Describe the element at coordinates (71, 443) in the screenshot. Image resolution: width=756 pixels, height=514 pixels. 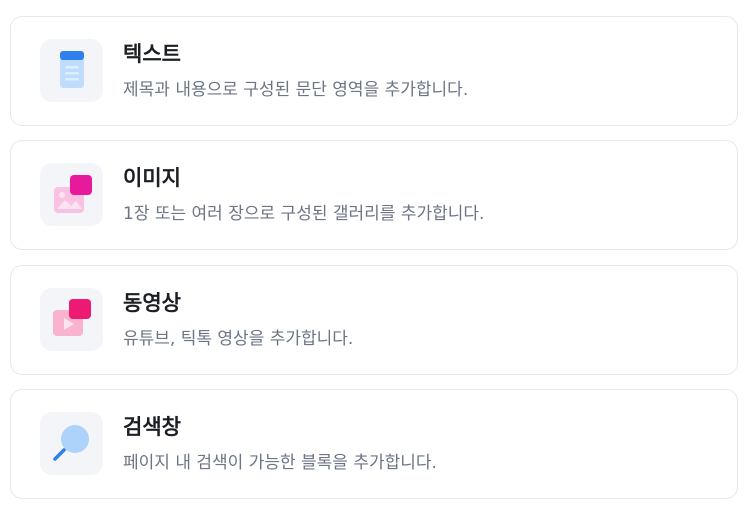
I see `search-magnifier-icon` at that location.